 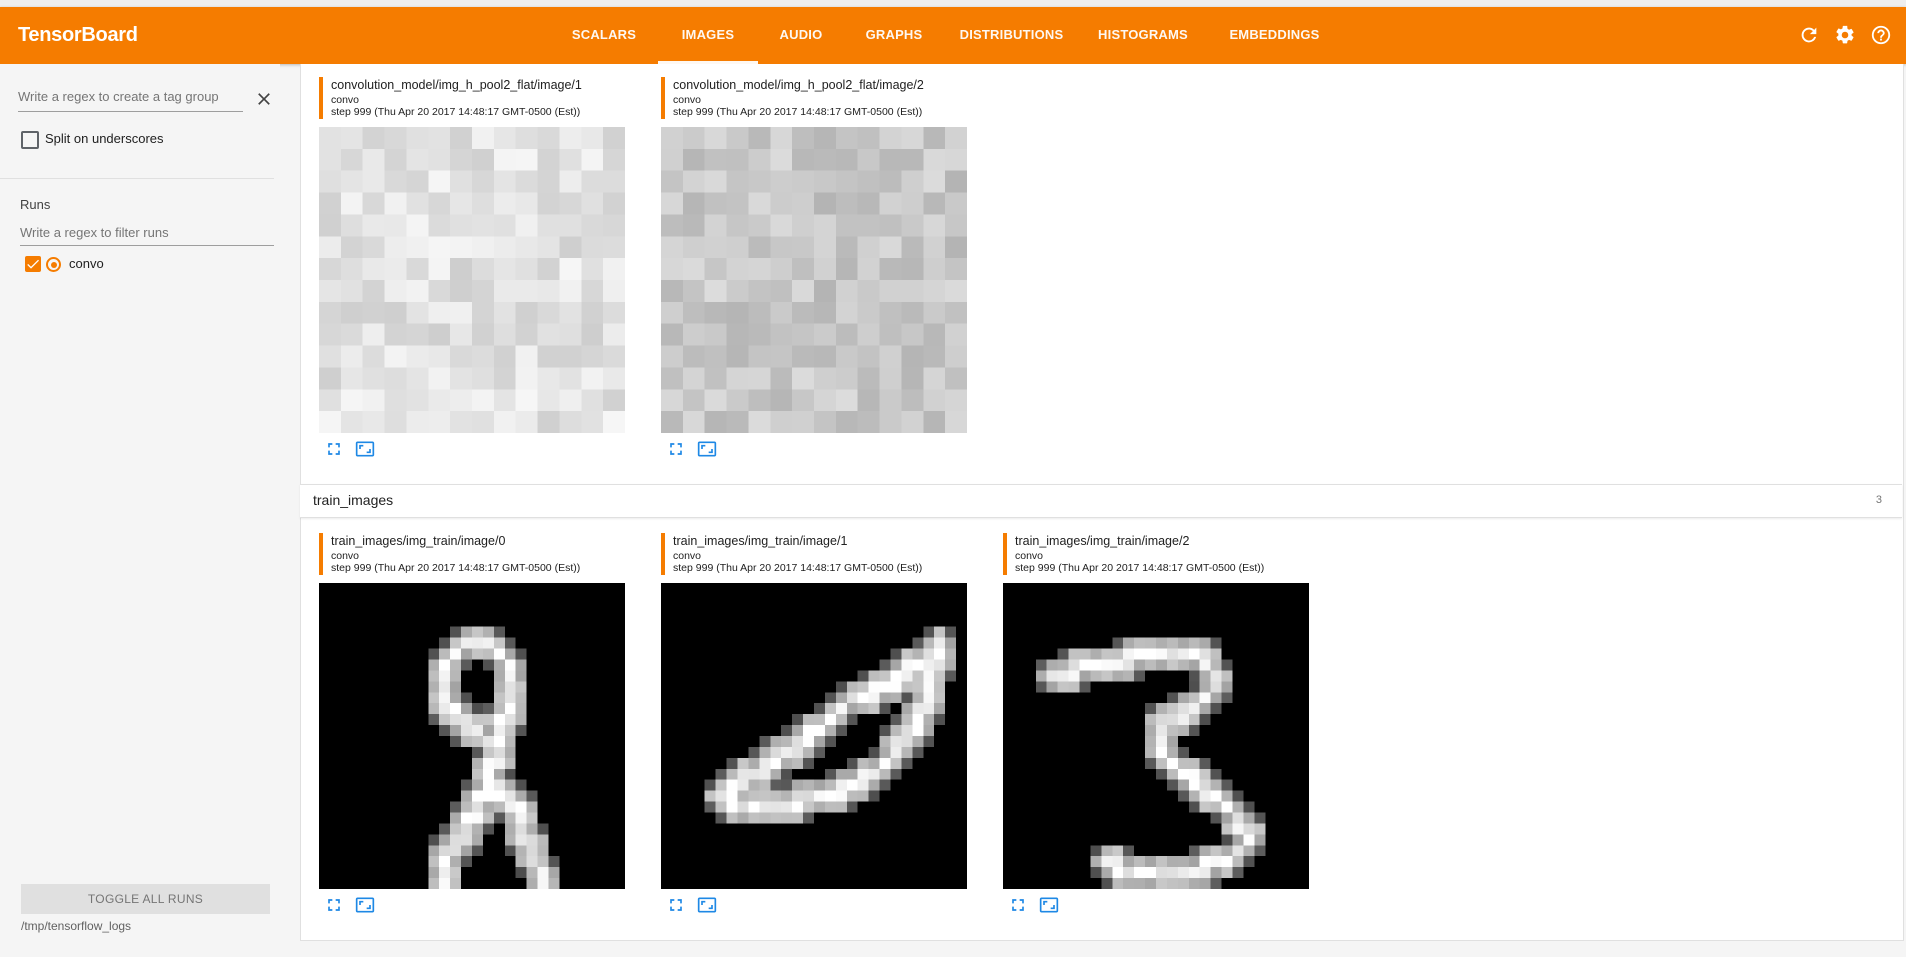 What do you see at coordinates (76, 926) in the screenshot?
I see `log-directory: /tmp/tensorflow_logs` at bounding box center [76, 926].